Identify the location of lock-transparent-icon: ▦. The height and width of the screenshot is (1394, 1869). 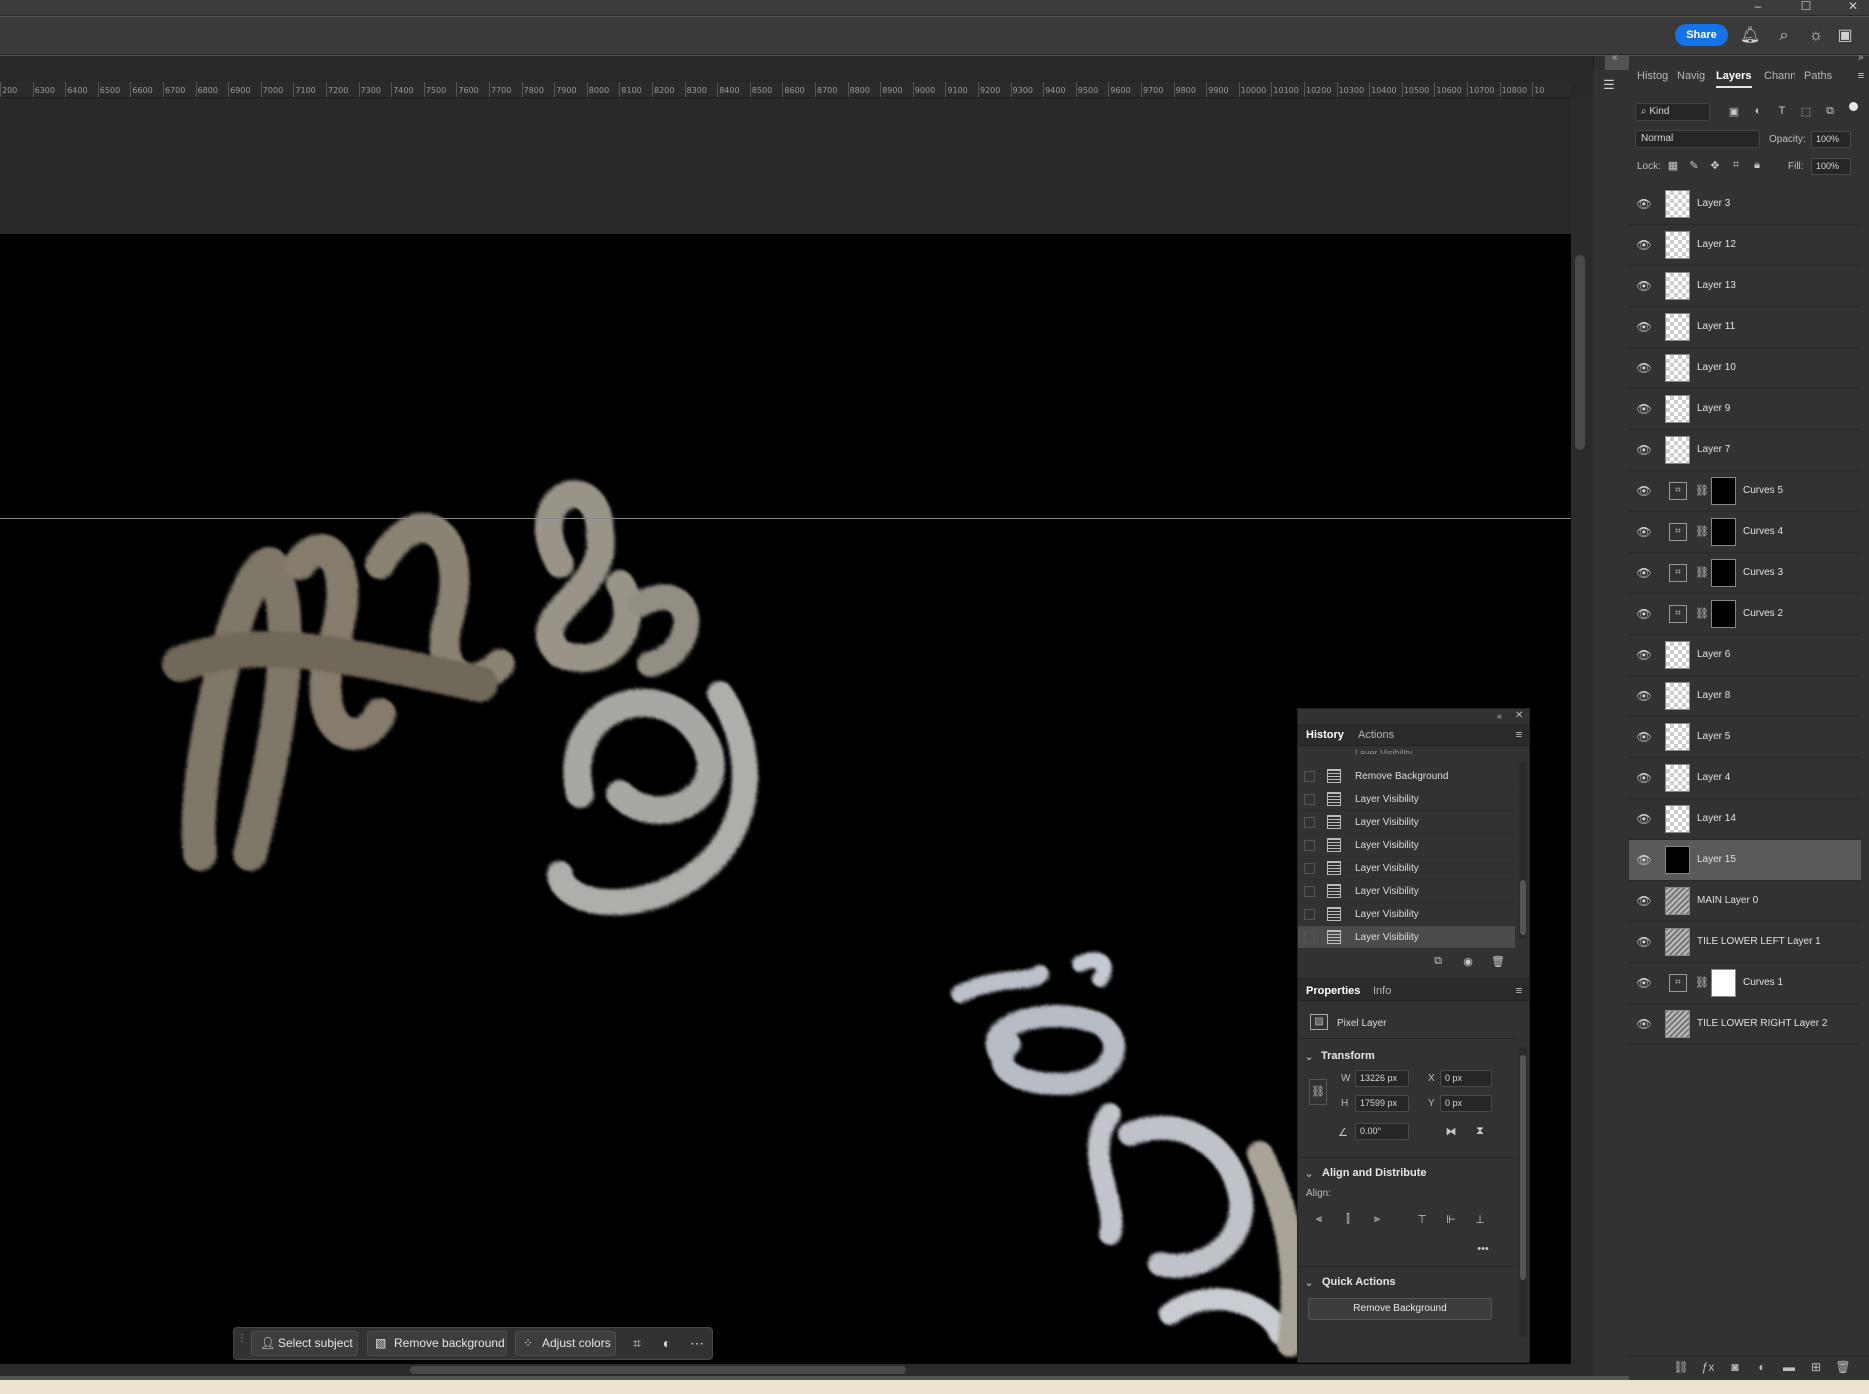
(1673, 165).